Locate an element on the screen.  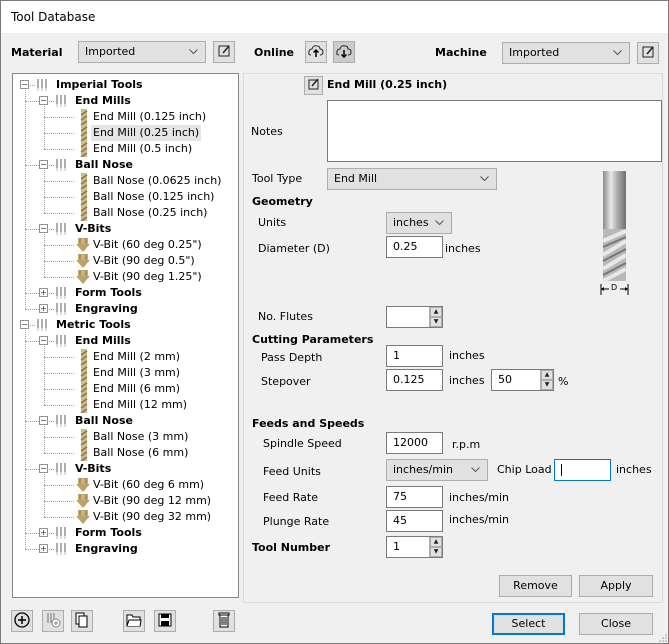
tree-item: Ball Nose (6 mm) is located at coordinates (140, 453).